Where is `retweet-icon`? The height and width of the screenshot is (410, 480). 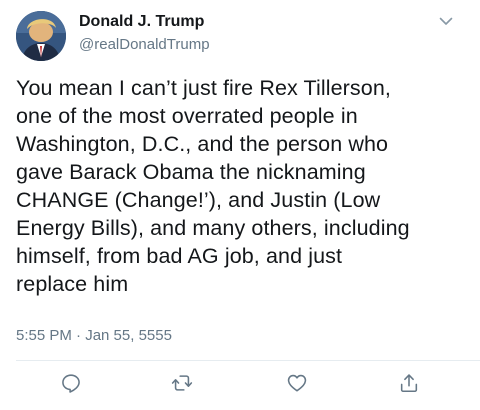 retweet-icon is located at coordinates (182, 383).